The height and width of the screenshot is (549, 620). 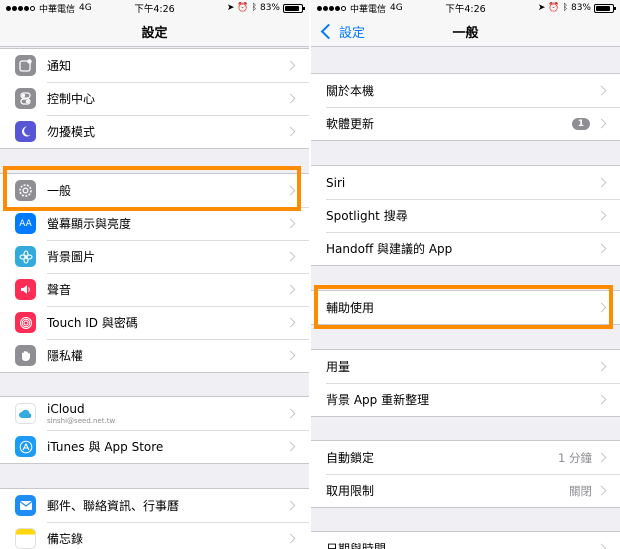 I want to click on general-item-handoff: Handoff 與建議的 App, so click(x=465, y=248).